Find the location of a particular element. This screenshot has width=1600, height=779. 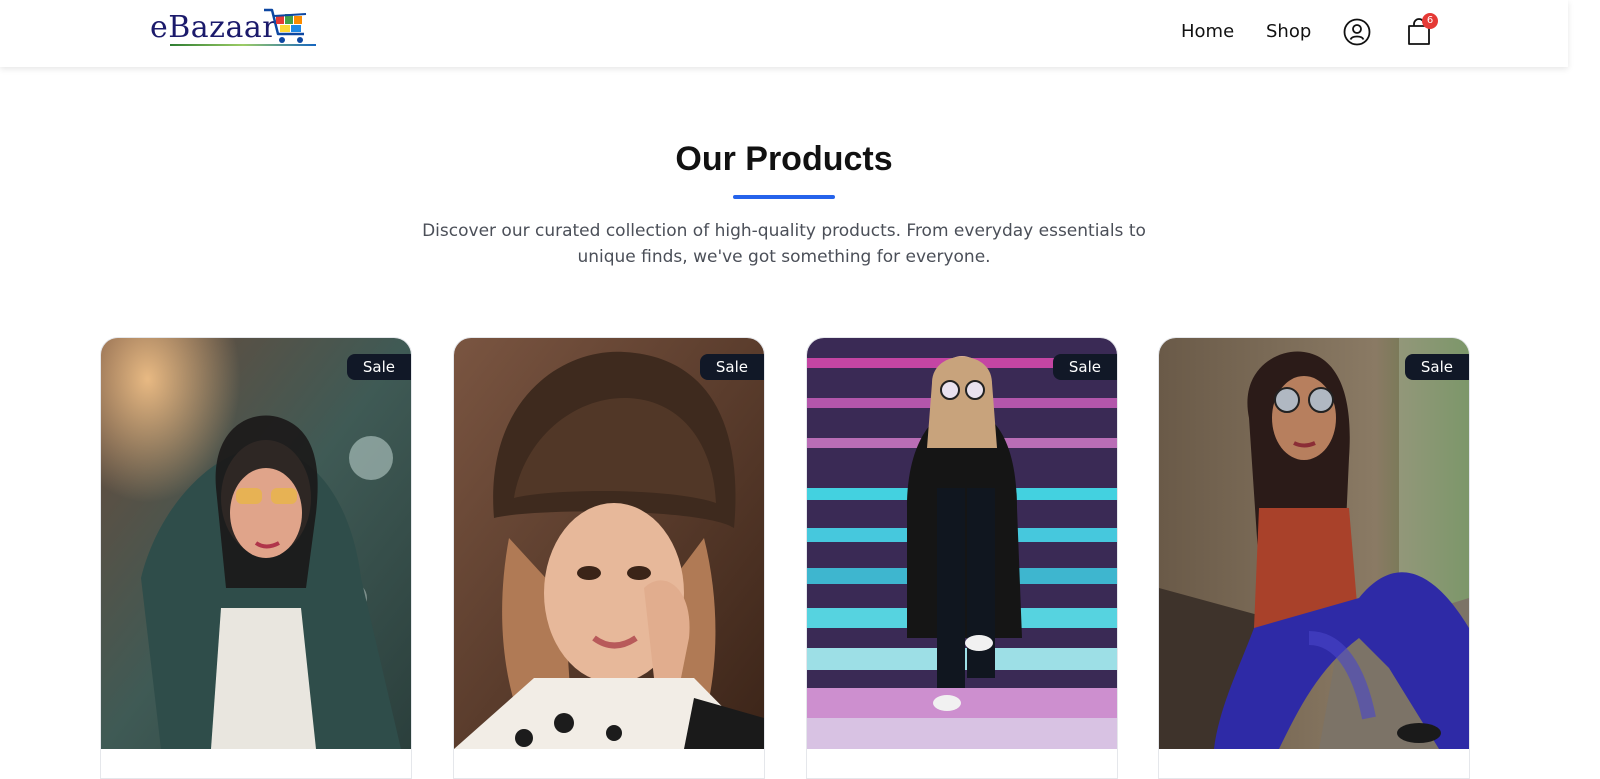

user-circle-icon is located at coordinates (1357, 32).